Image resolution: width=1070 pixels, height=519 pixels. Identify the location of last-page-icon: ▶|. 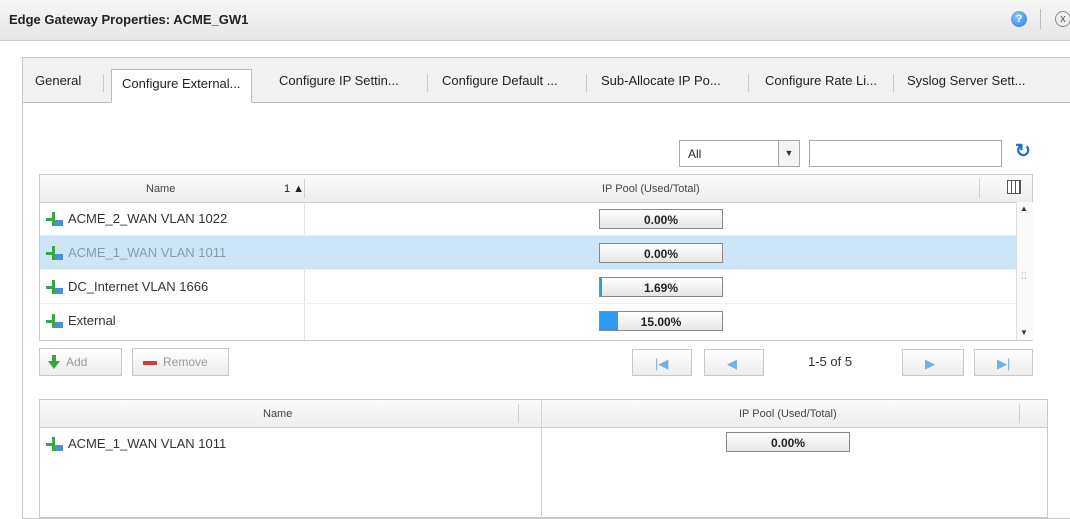
(1004, 363).